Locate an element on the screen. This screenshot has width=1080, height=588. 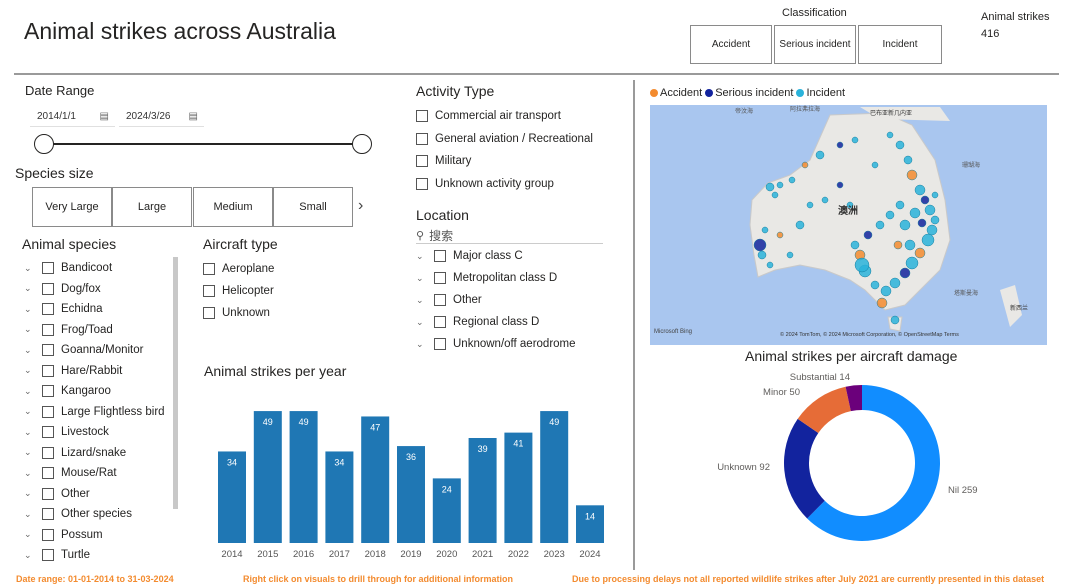
classification-incident-button: Incident is located at coordinates (900, 44).